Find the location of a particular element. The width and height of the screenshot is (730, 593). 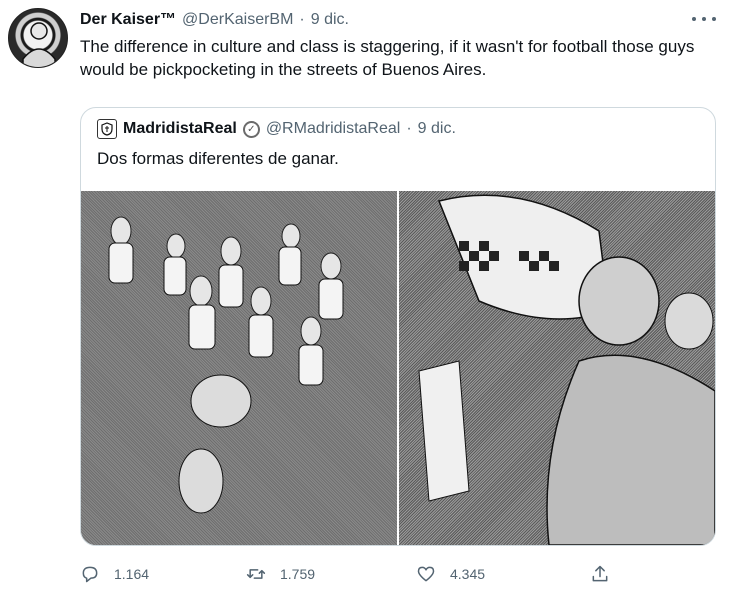

share-button is located at coordinates (600, 574).